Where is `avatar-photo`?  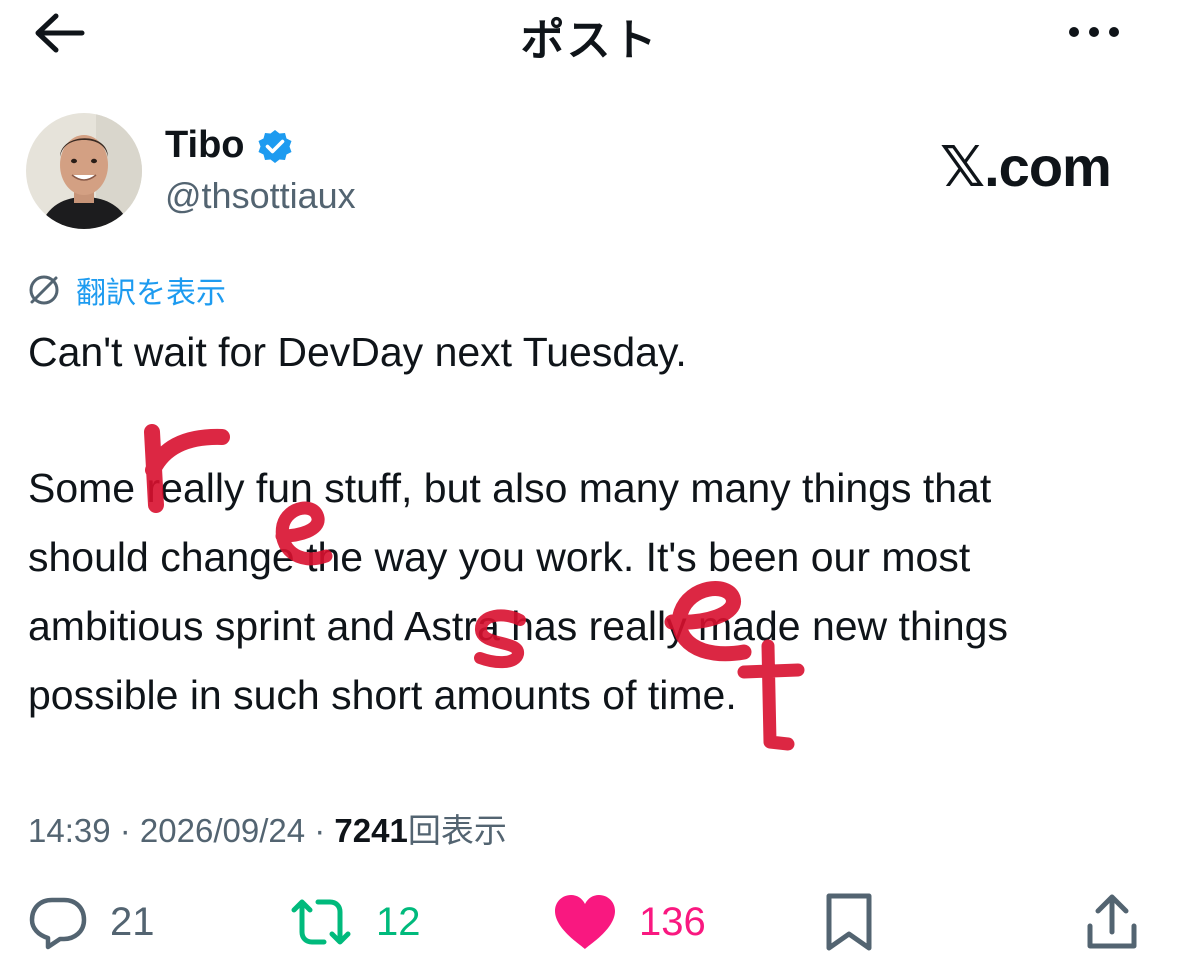
avatar-photo is located at coordinates (84, 171).